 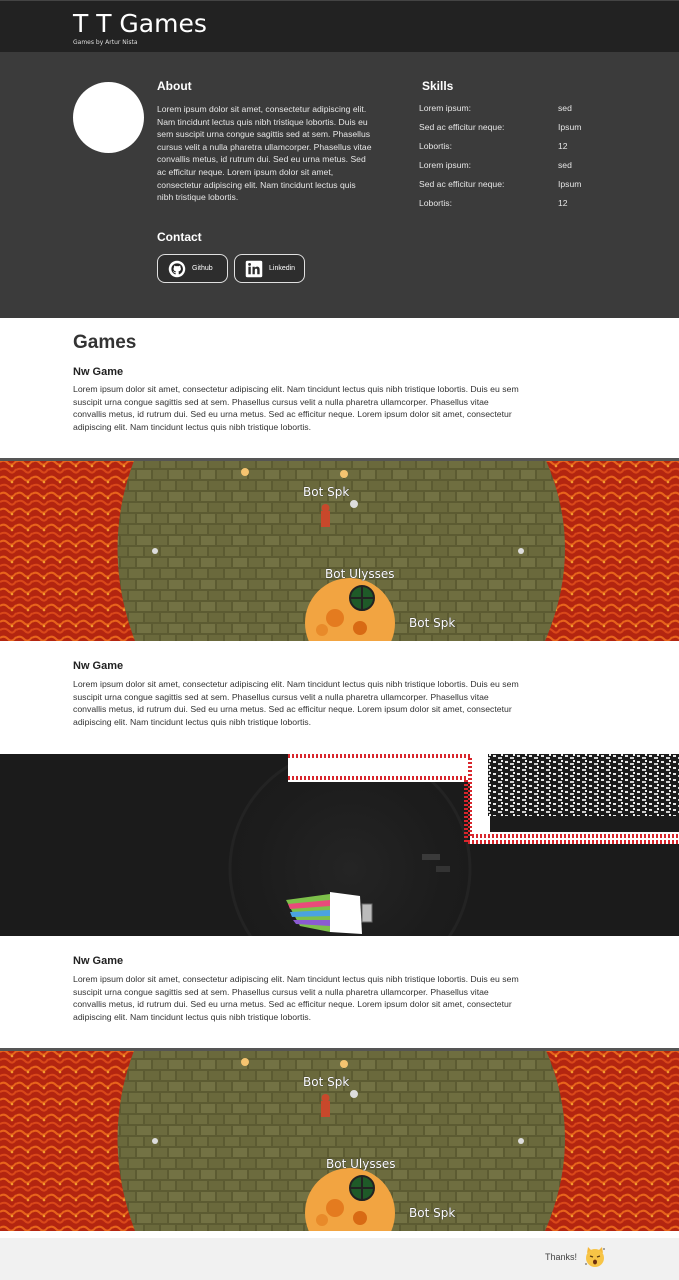 What do you see at coordinates (105, 342) in the screenshot?
I see `games-heading: Games` at bounding box center [105, 342].